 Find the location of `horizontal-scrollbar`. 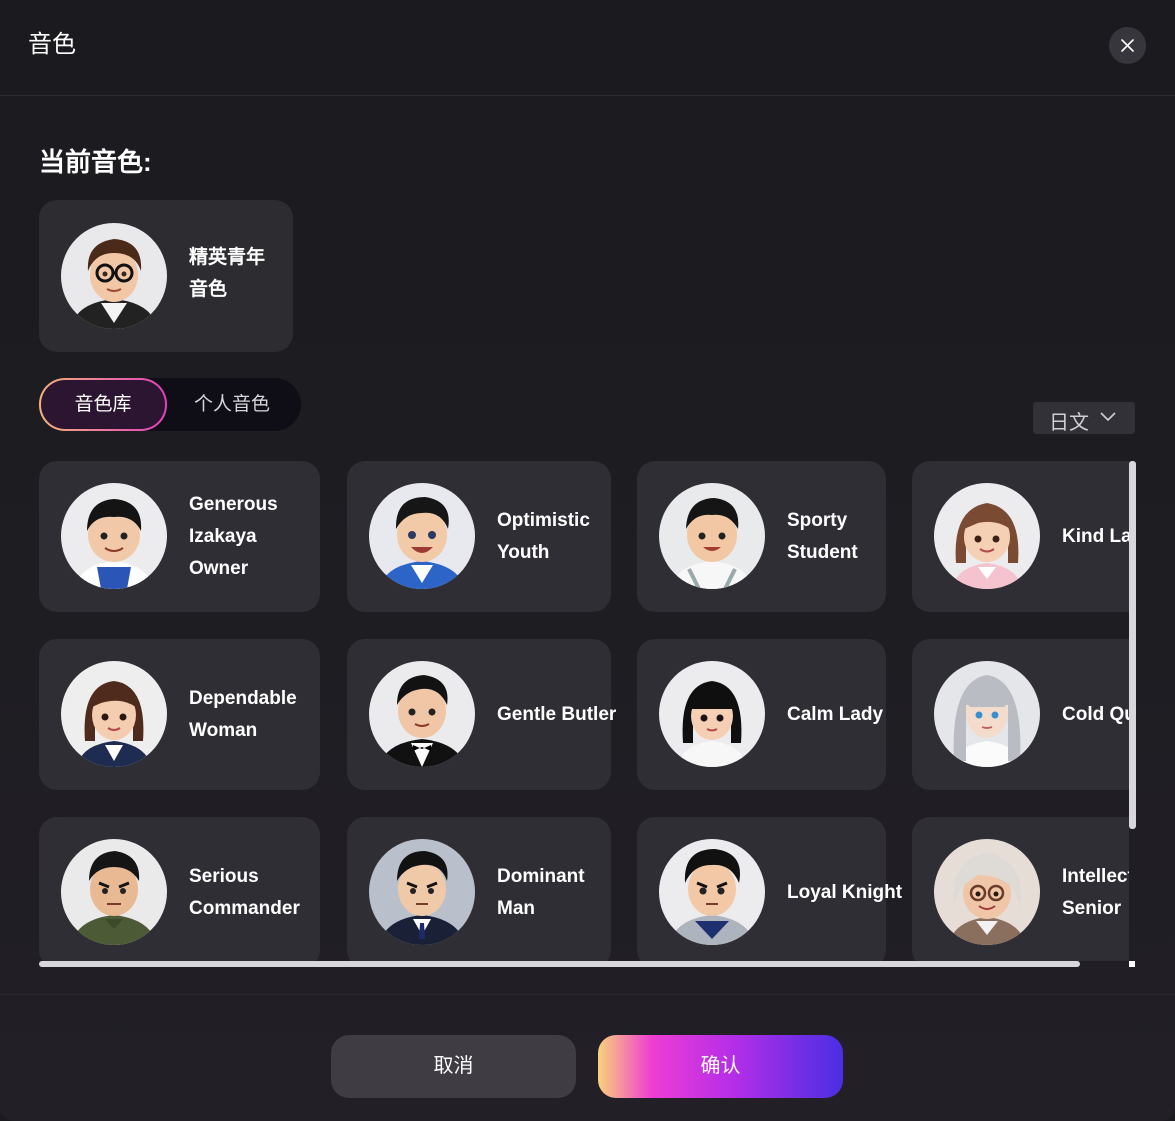

horizontal-scrollbar is located at coordinates (559, 964).